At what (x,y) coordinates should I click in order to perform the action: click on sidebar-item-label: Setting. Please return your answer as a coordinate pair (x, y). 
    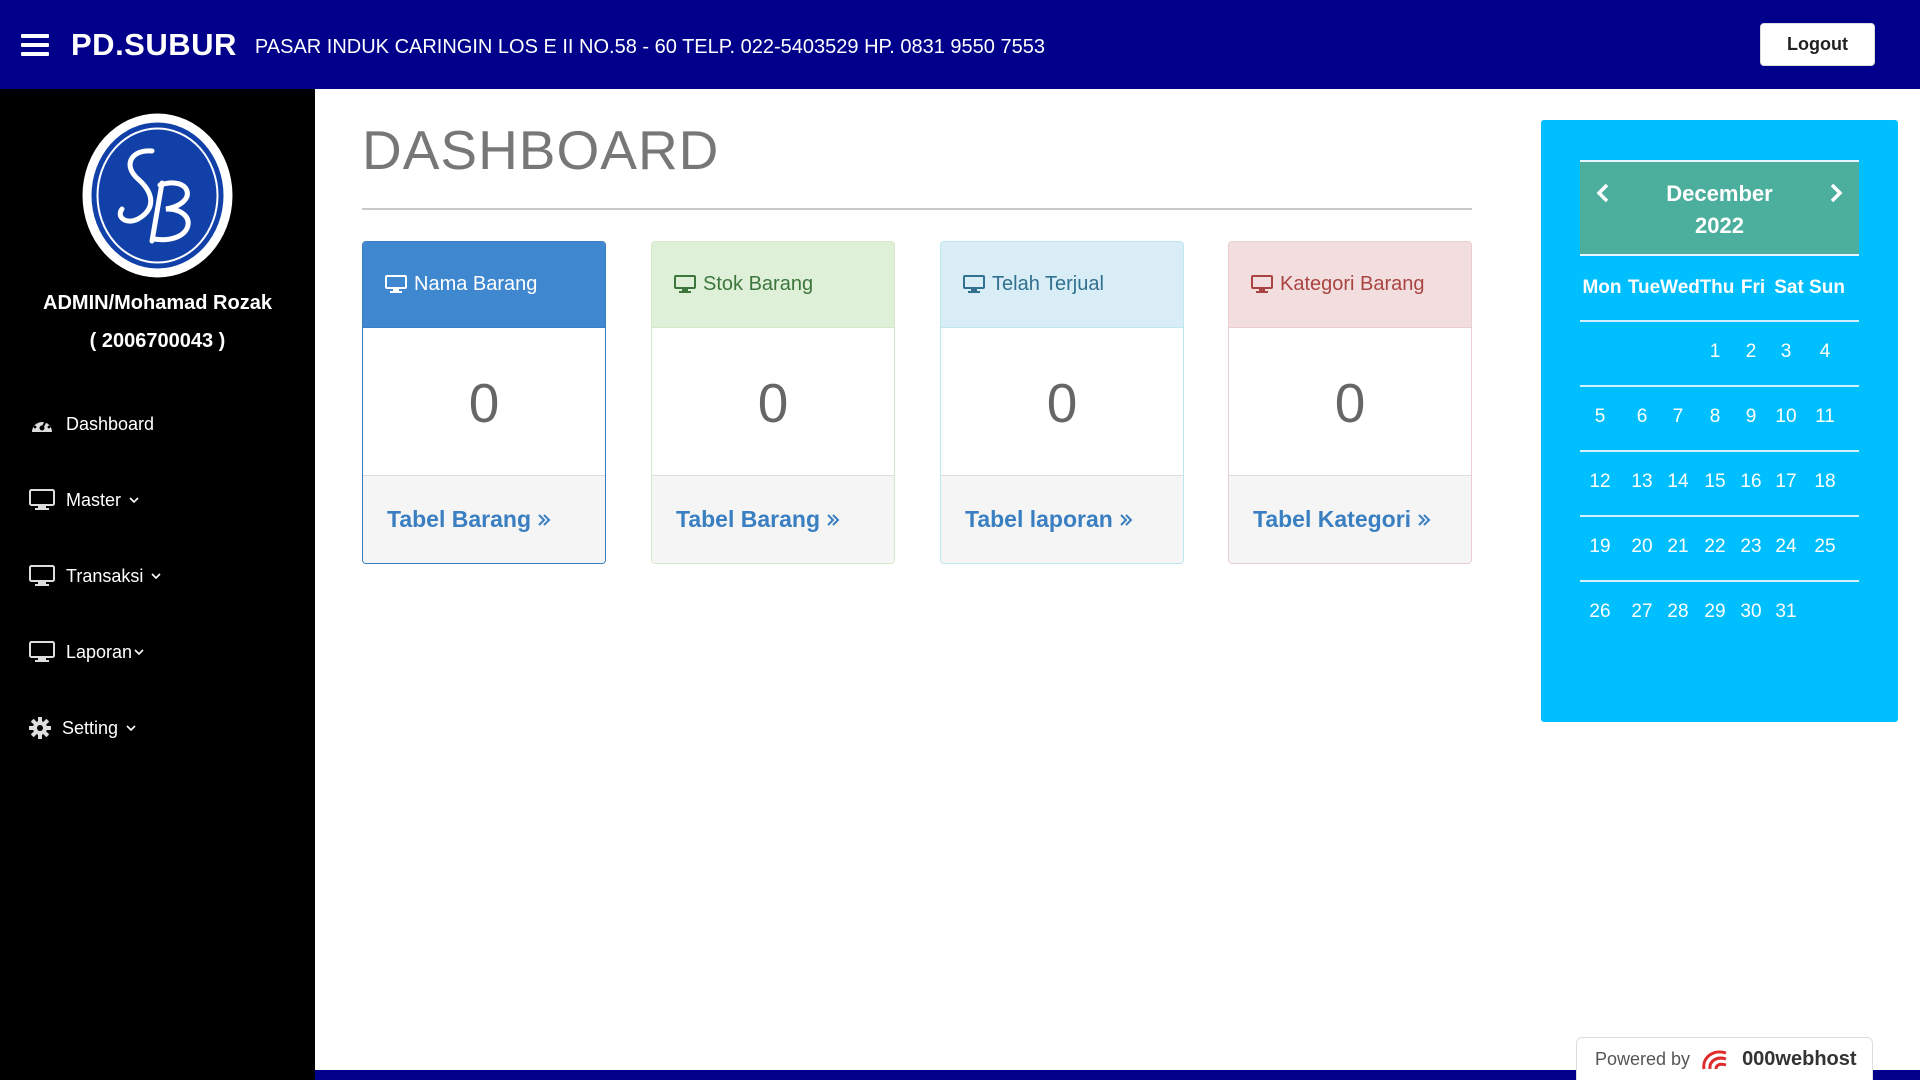
    Looking at the image, I should click on (90, 727).